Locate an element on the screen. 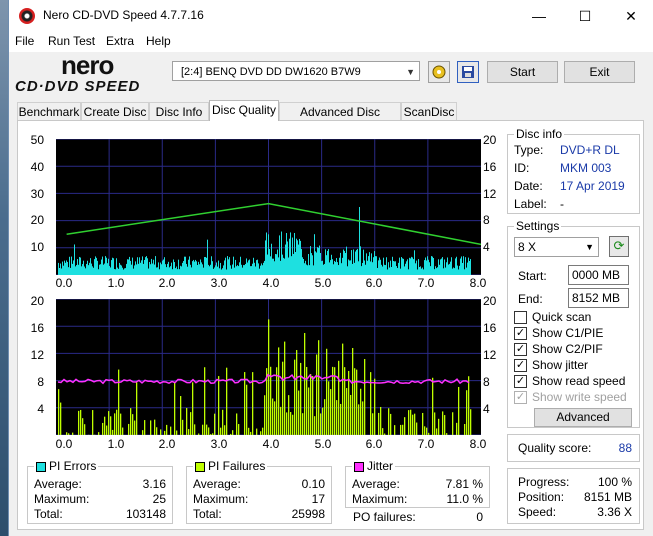 The width and height of the screenshot is (653, 536). menu-help: Help is located at coordinates (158, 41).